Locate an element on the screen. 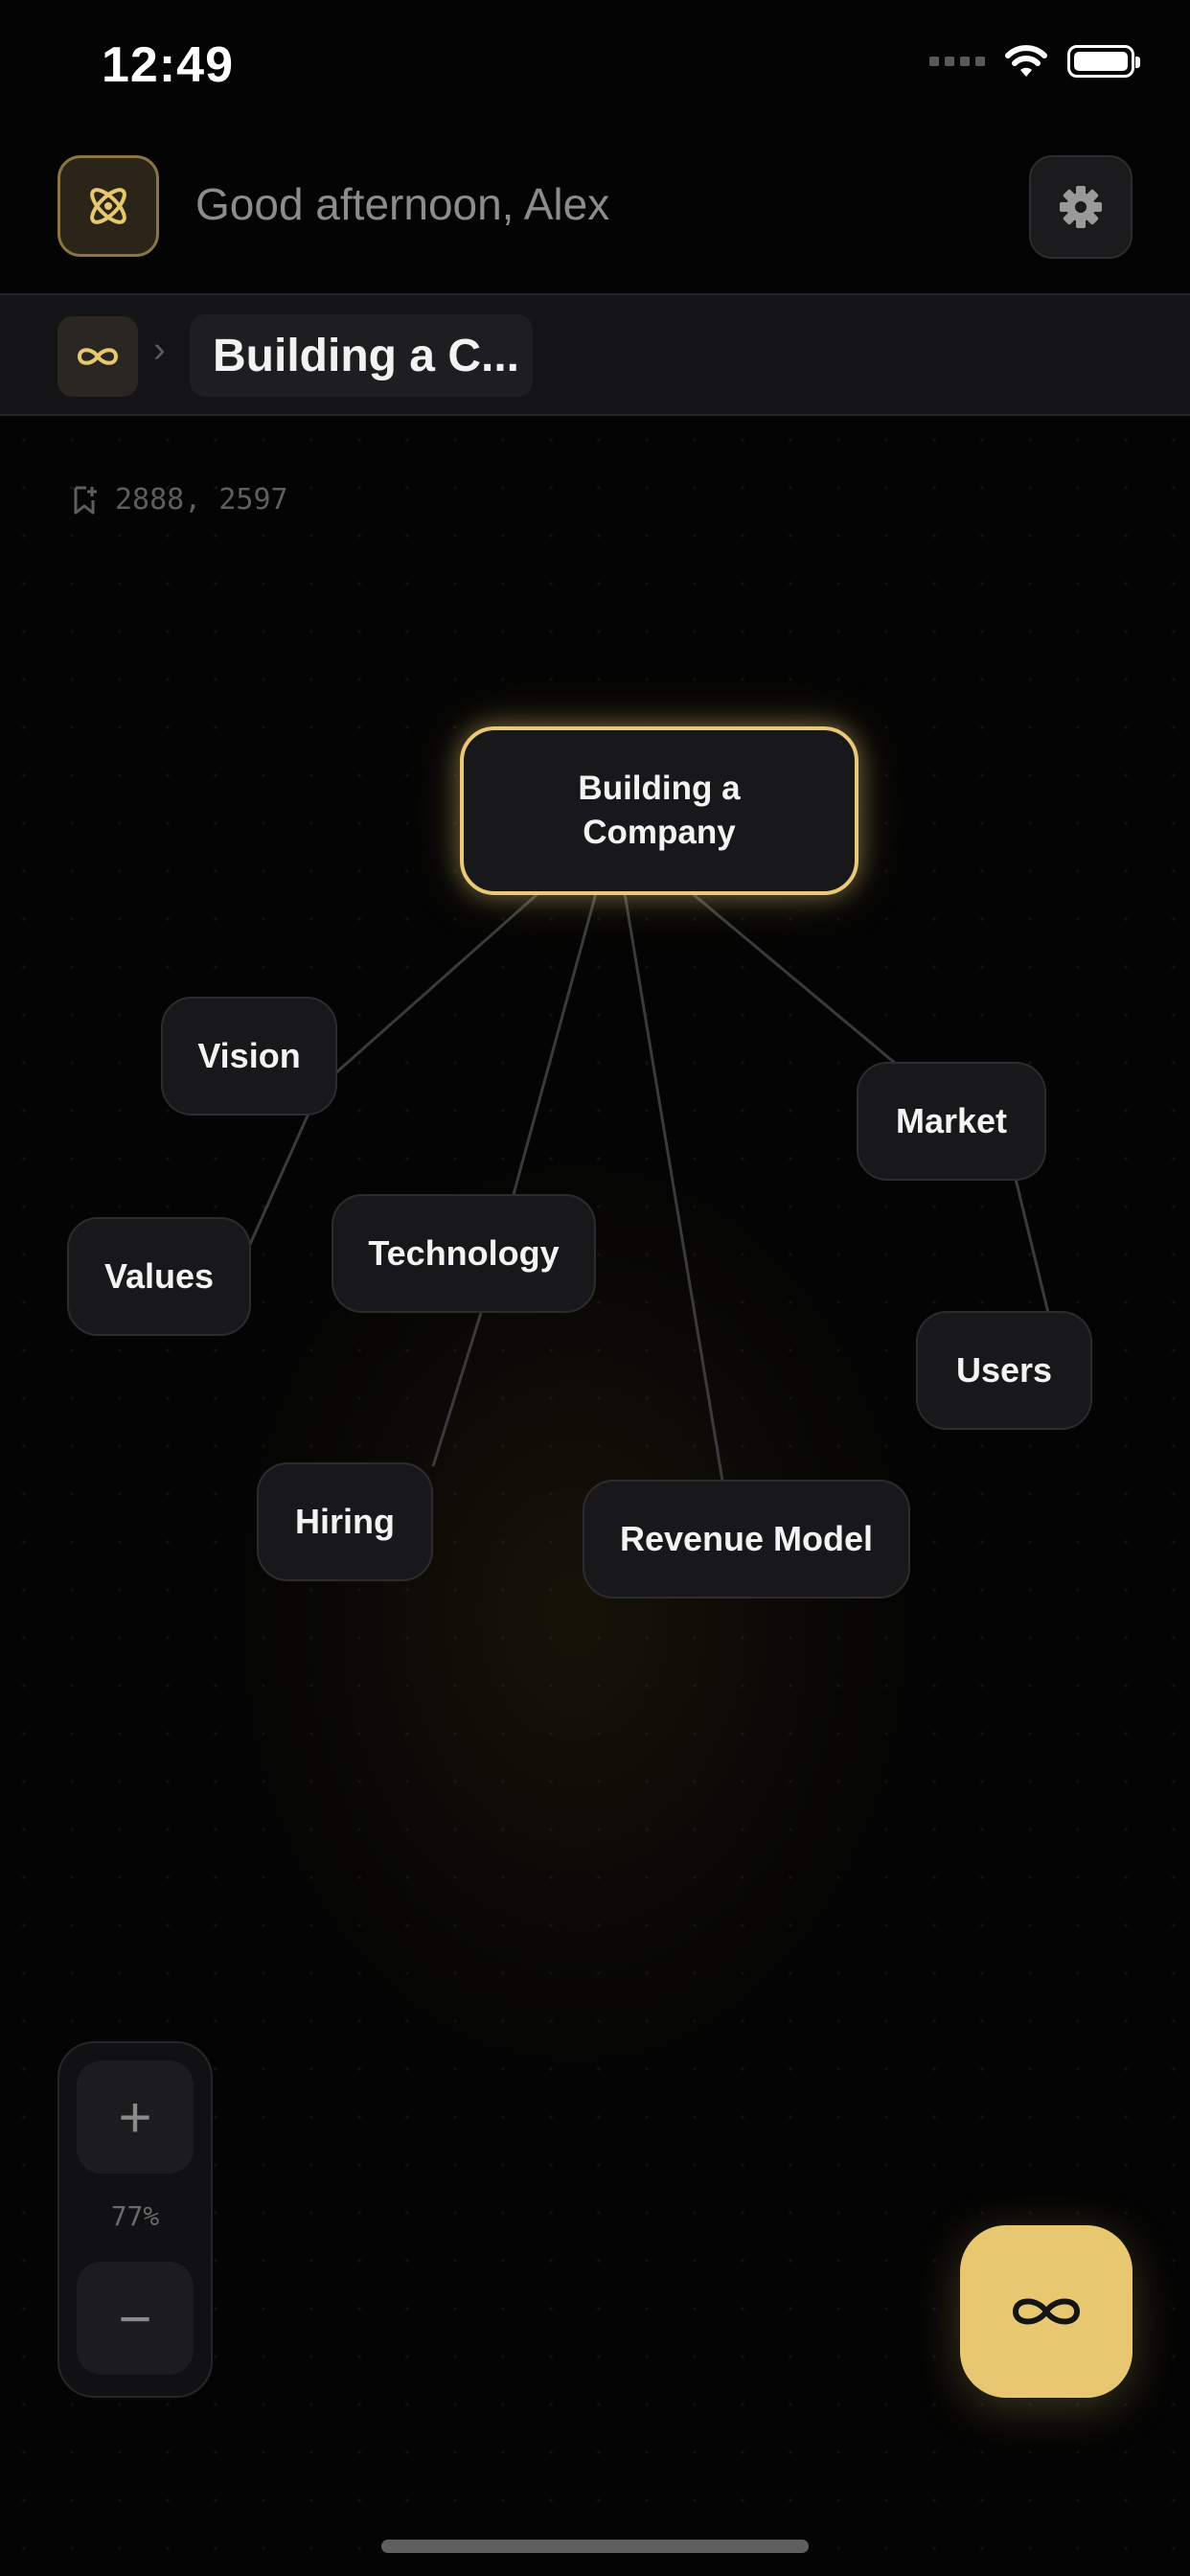  atom-icon is located at coordinates (108, 206).